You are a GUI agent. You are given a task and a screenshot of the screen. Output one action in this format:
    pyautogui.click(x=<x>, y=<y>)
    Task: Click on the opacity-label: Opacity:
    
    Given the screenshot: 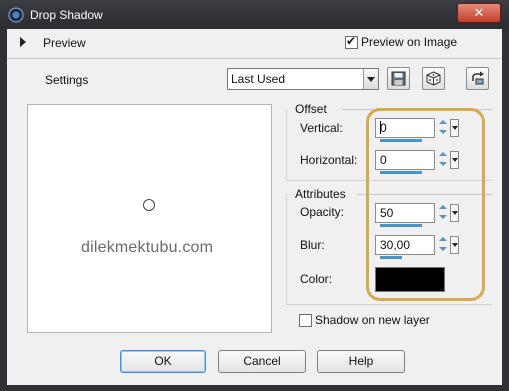 What is the action you would take?
    pyautogui.click(x=322, y=212)
    